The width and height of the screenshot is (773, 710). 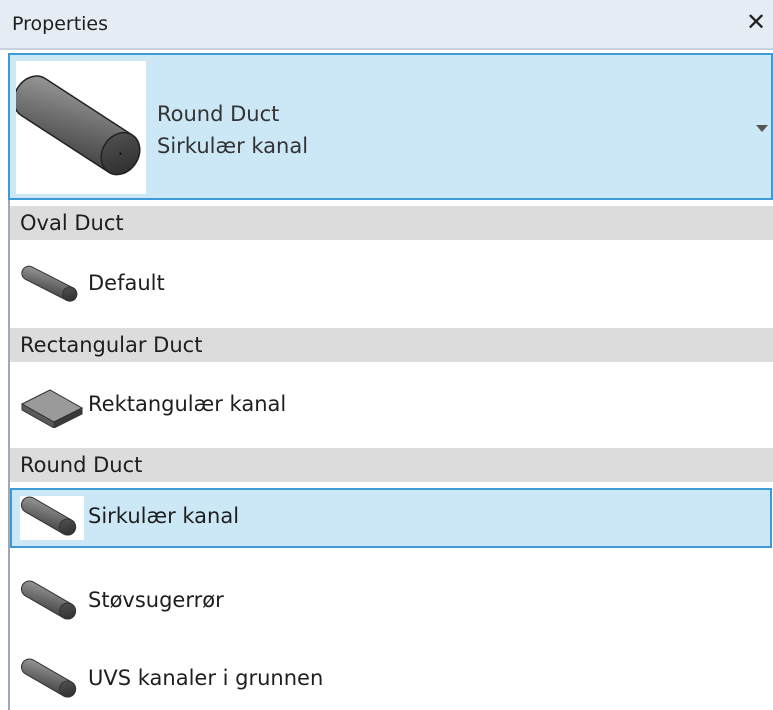 I want to click on group-header-round-duct: Round Duct, so click(x=391, y=465).